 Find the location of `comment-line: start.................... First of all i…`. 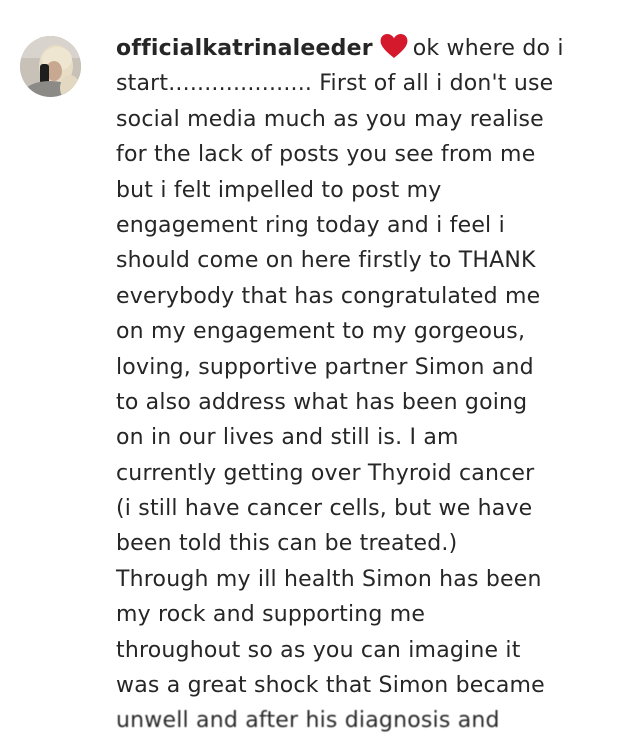

comment-line: start.................... First of all i… is located at coordinates (335, 84).